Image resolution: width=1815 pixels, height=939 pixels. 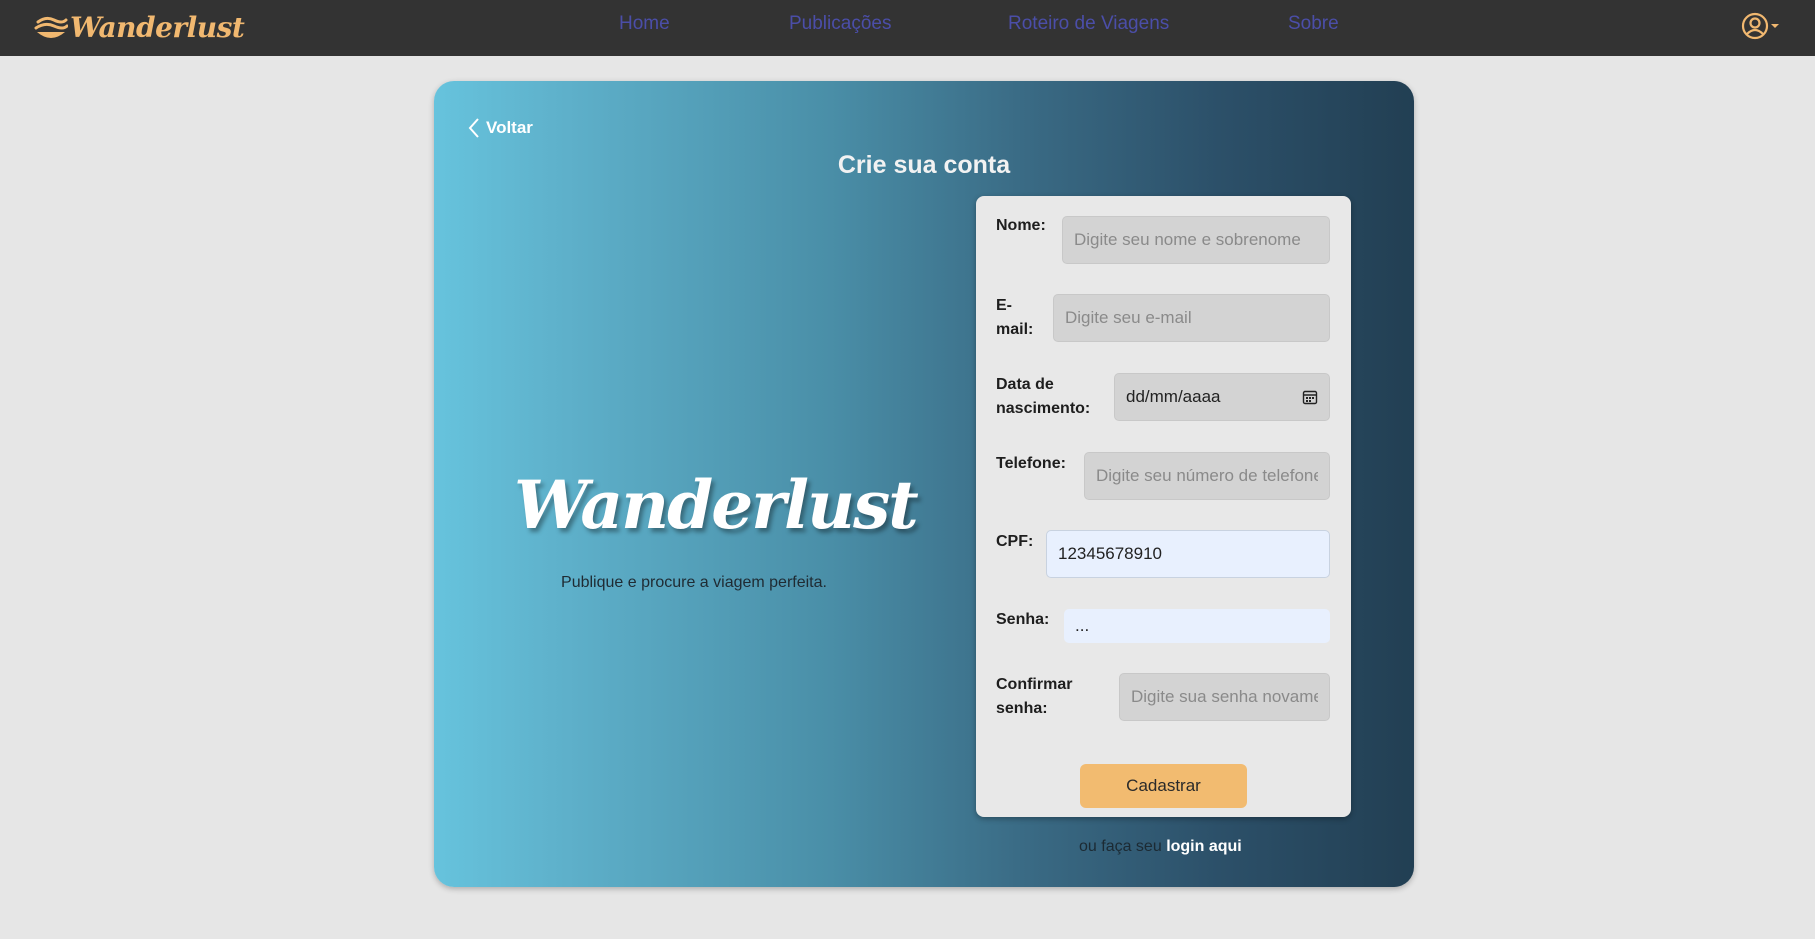 I want to click on confirm-password-label-line1: Confirmar, so click(x=1034, y=684).